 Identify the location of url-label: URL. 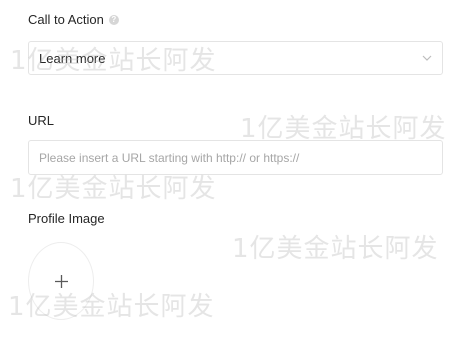
(41, 121).